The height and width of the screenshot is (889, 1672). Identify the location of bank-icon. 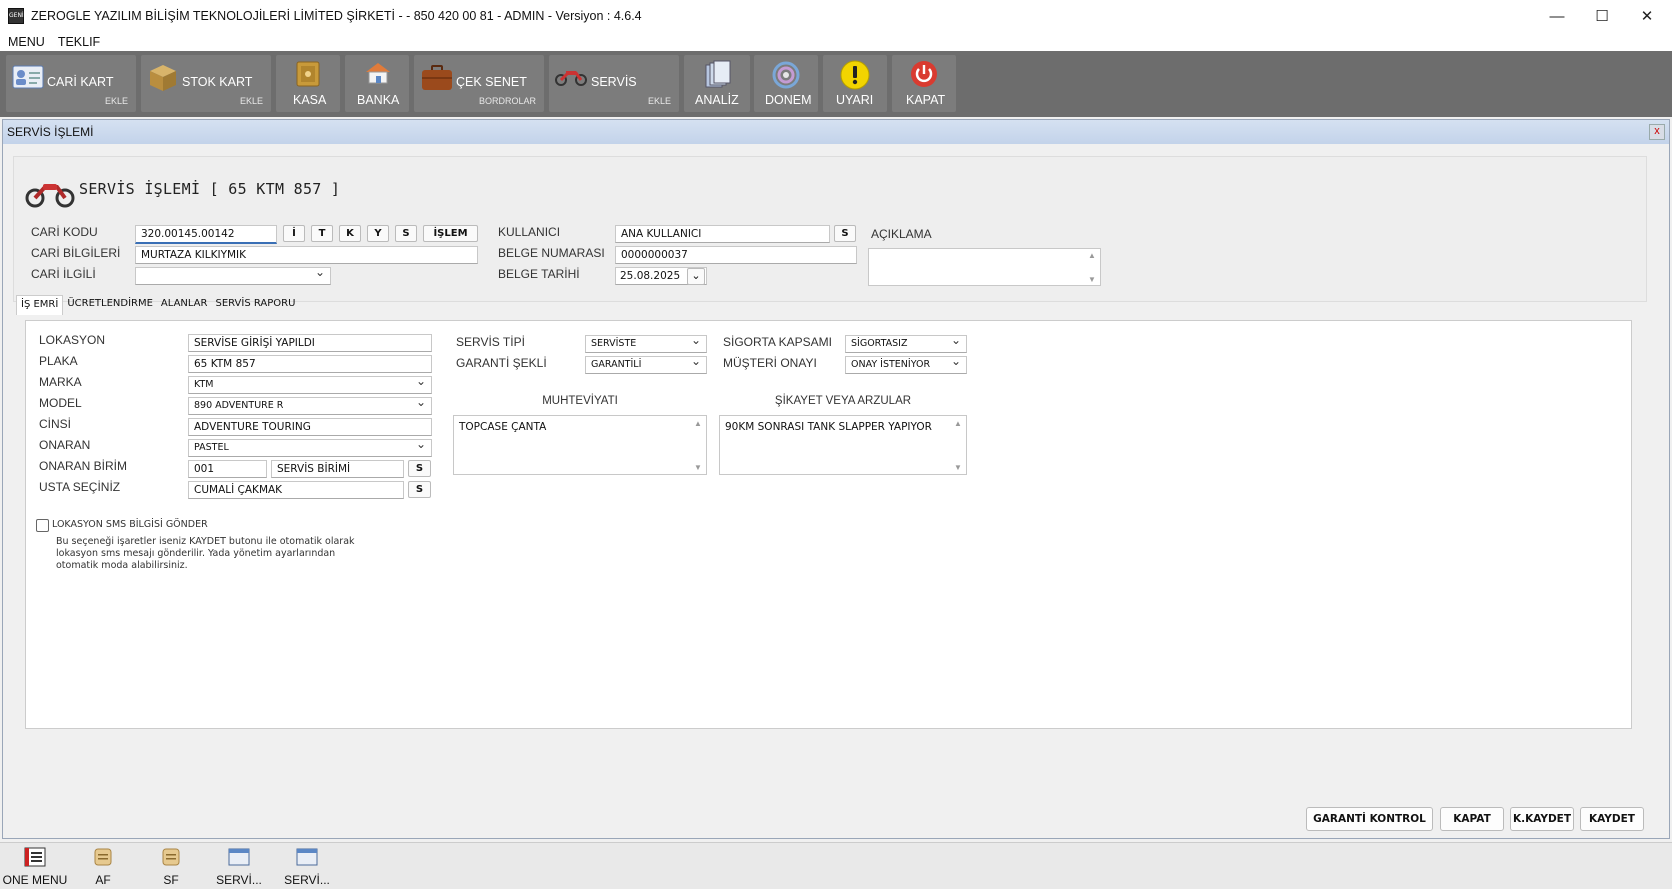
(378, 73).